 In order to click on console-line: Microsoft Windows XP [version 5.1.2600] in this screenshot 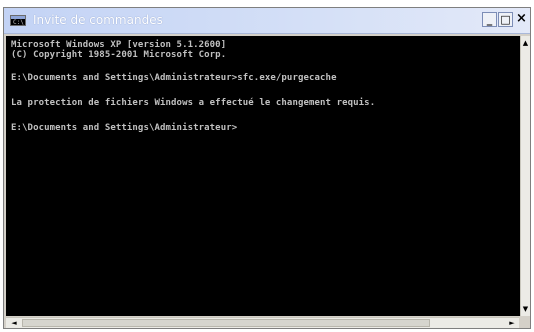, I will do `click(119, 45)`.